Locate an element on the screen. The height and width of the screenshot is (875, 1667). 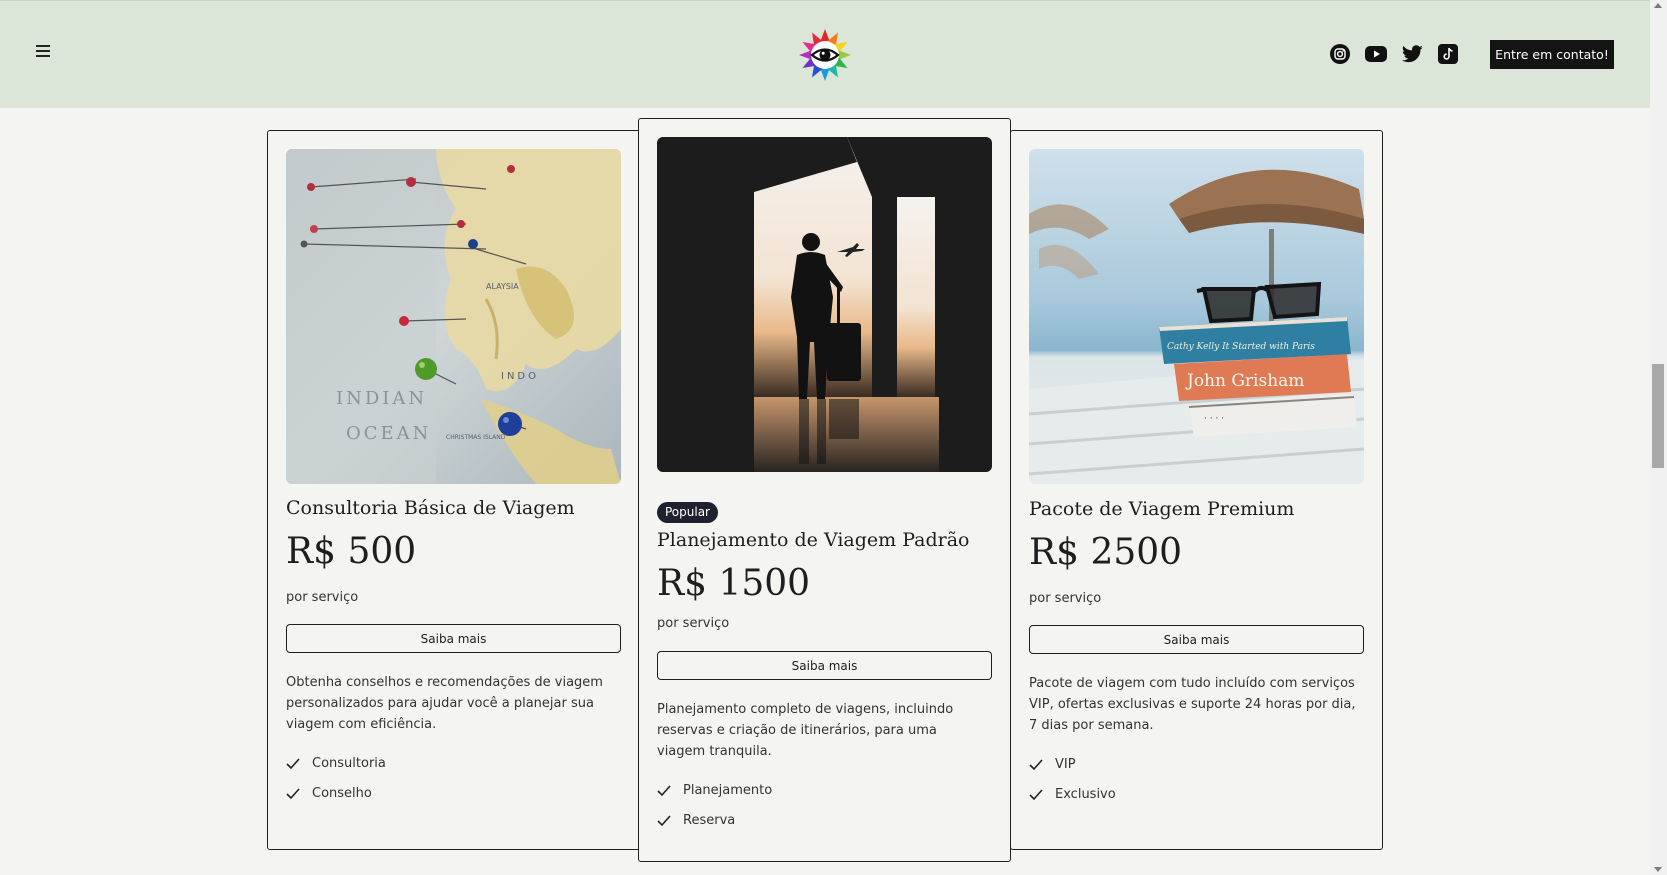
scrollbar-thumb is located at coordinates (1658, 416).